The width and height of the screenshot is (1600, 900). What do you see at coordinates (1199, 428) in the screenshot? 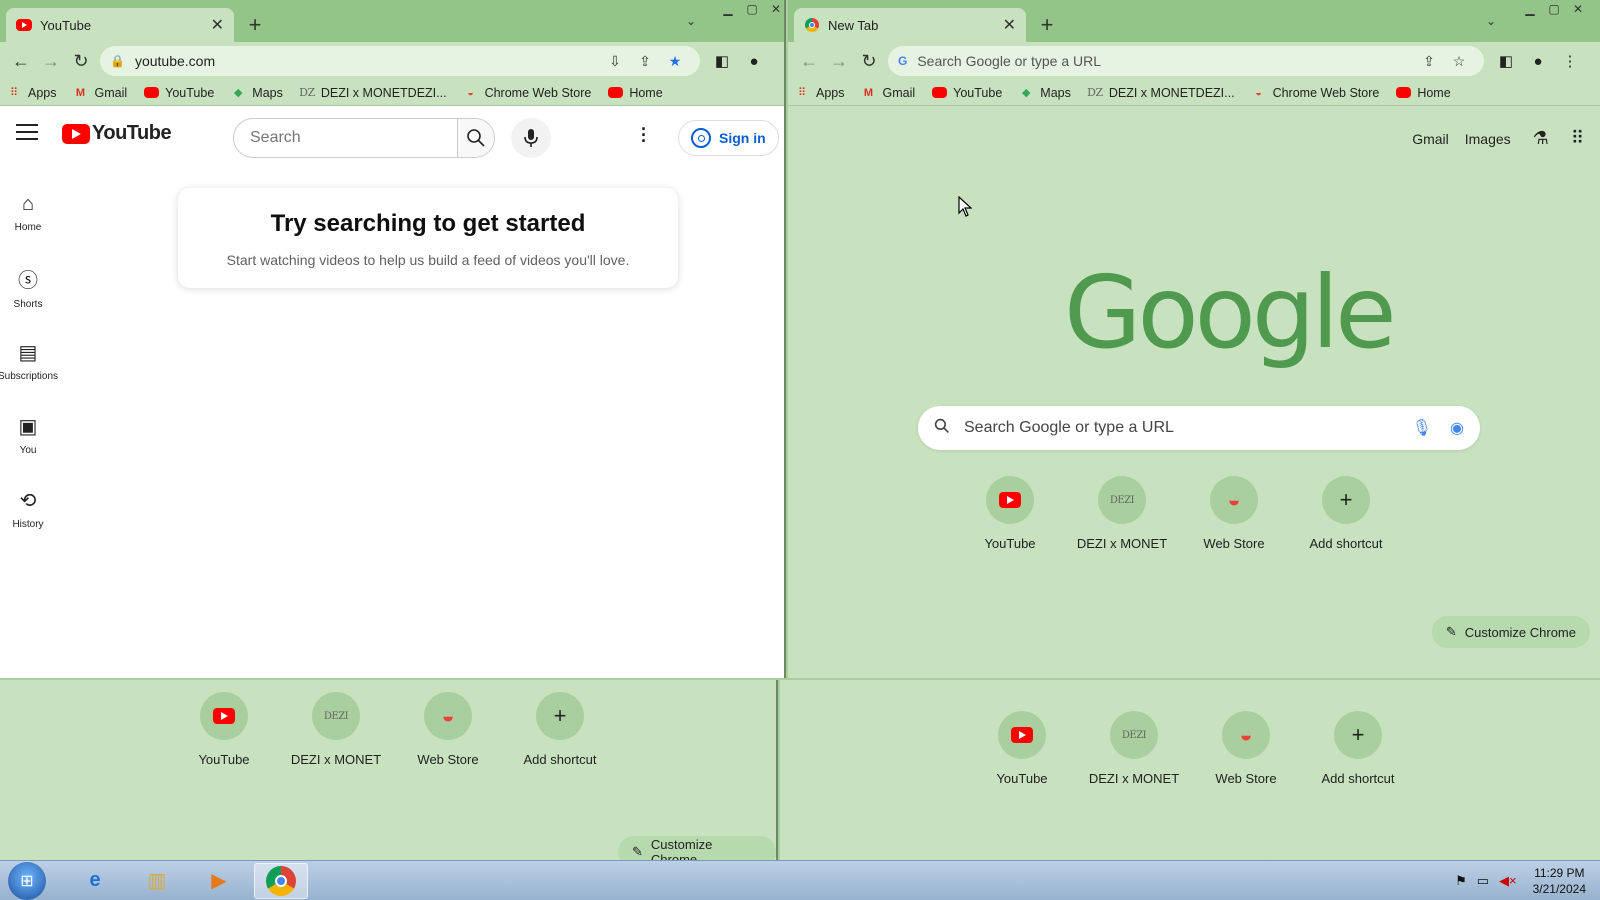
I see `ntp-search-box: Search Google or type a URL 🎙 ◉` at bounding box center [1199, 428].